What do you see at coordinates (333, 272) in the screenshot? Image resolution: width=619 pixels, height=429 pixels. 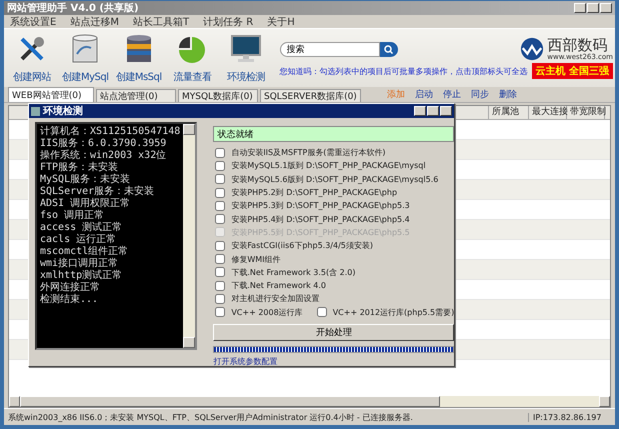 I see `option-label: 下载.Net Framework 3.5(含 2.0)` at bounding box center [333, 272].